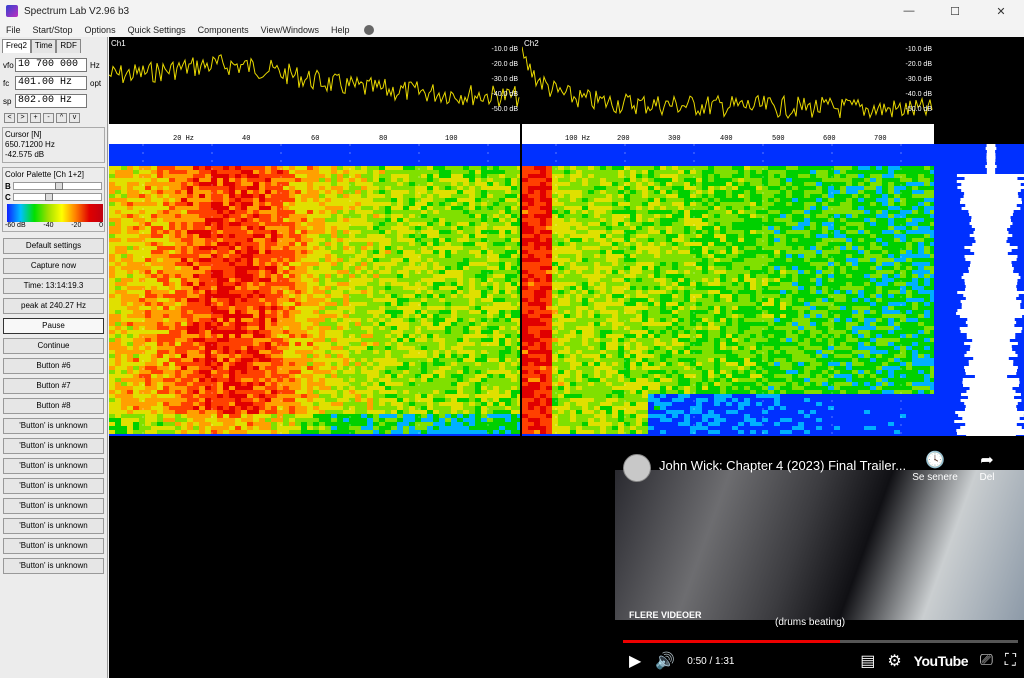 Image resolution: width=1024 pixels, height=678 pixels. I want to click on ch1-trace, so click(314, 81).